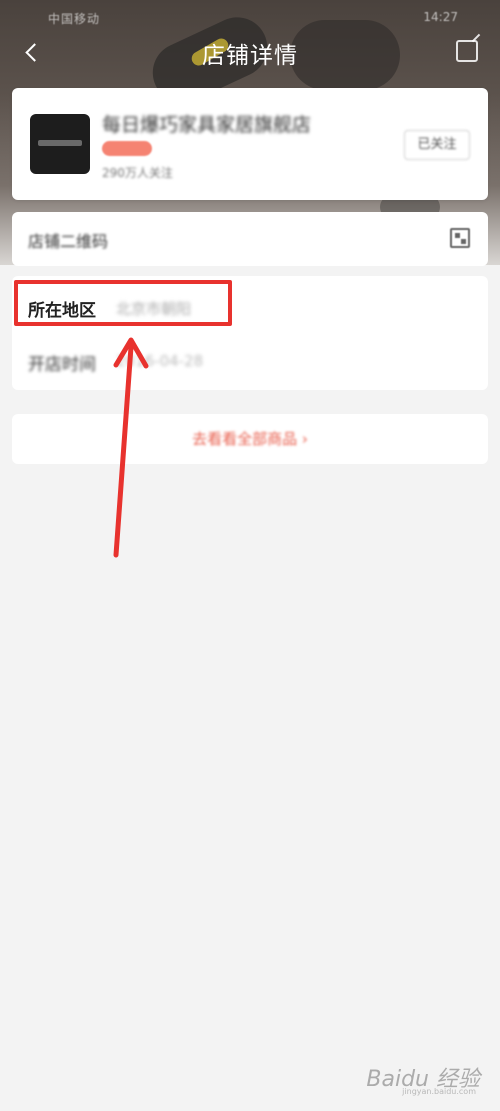  Describe the element at coordinates (62, 365) in the screenshot. I see `open-date-label: 开店时间` at that location.